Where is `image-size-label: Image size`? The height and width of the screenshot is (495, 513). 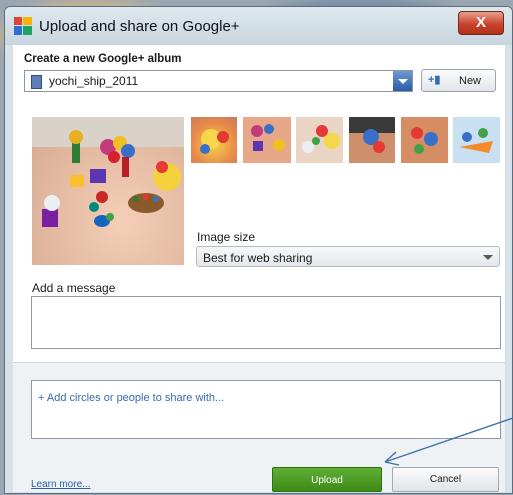
image-size-label: Image size is located at coordinates (226, 237).